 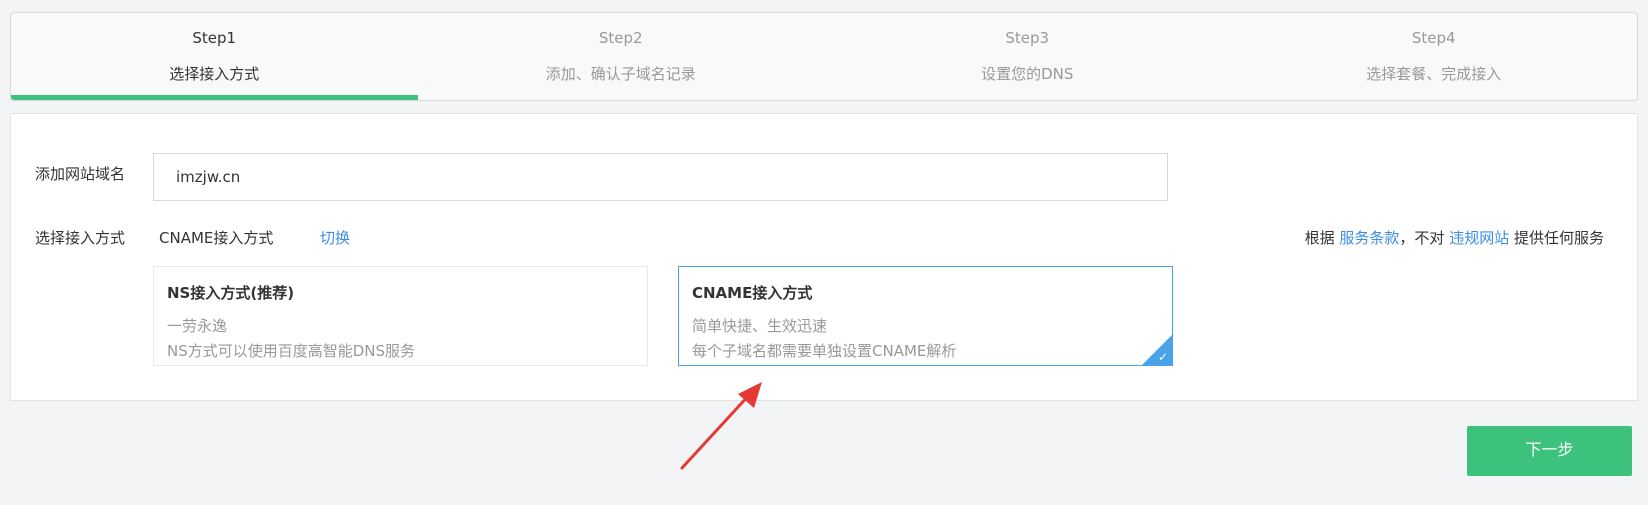 What do you see at coordinates (620, 74) in the screenshot?
I see `step-label: 添加、确认子域名记录` at bounding box center [620, 74].